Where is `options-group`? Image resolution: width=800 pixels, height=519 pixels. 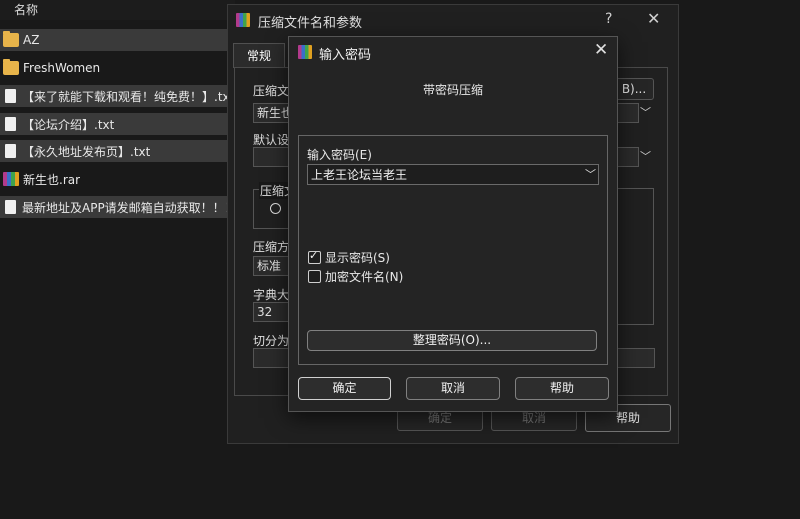
options-group is located at coordinates (634, 256).